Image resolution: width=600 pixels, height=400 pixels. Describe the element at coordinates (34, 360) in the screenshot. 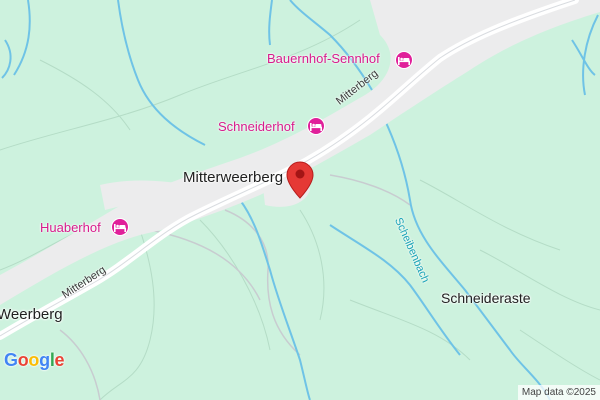

I see `google-logo: Google` at that location.